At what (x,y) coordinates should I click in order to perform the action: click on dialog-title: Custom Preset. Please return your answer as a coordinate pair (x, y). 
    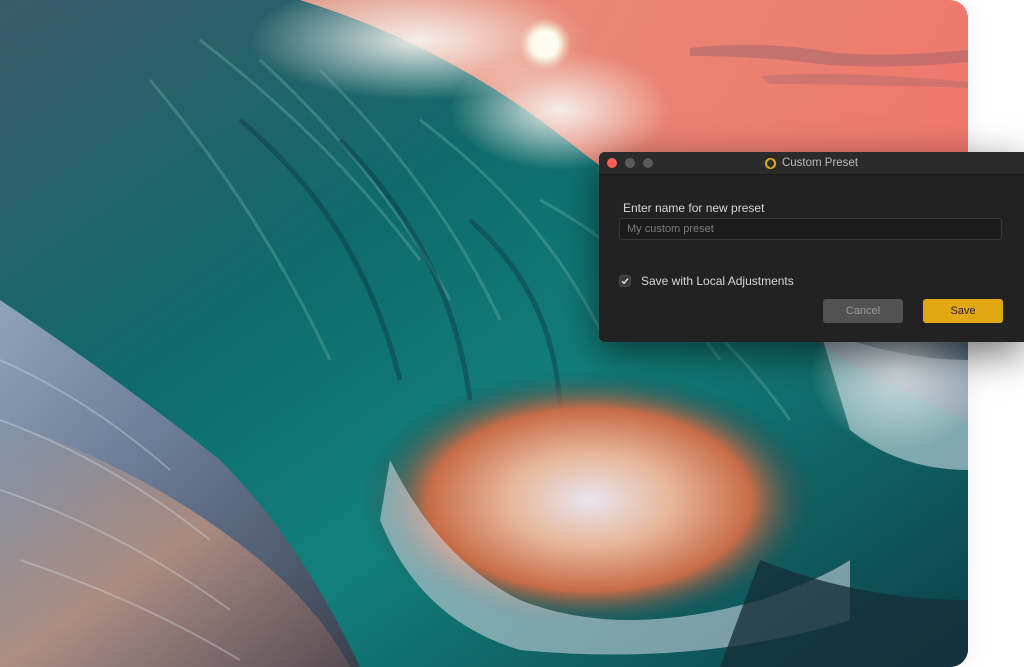
    Looking at the image, I should click on (820, 163).